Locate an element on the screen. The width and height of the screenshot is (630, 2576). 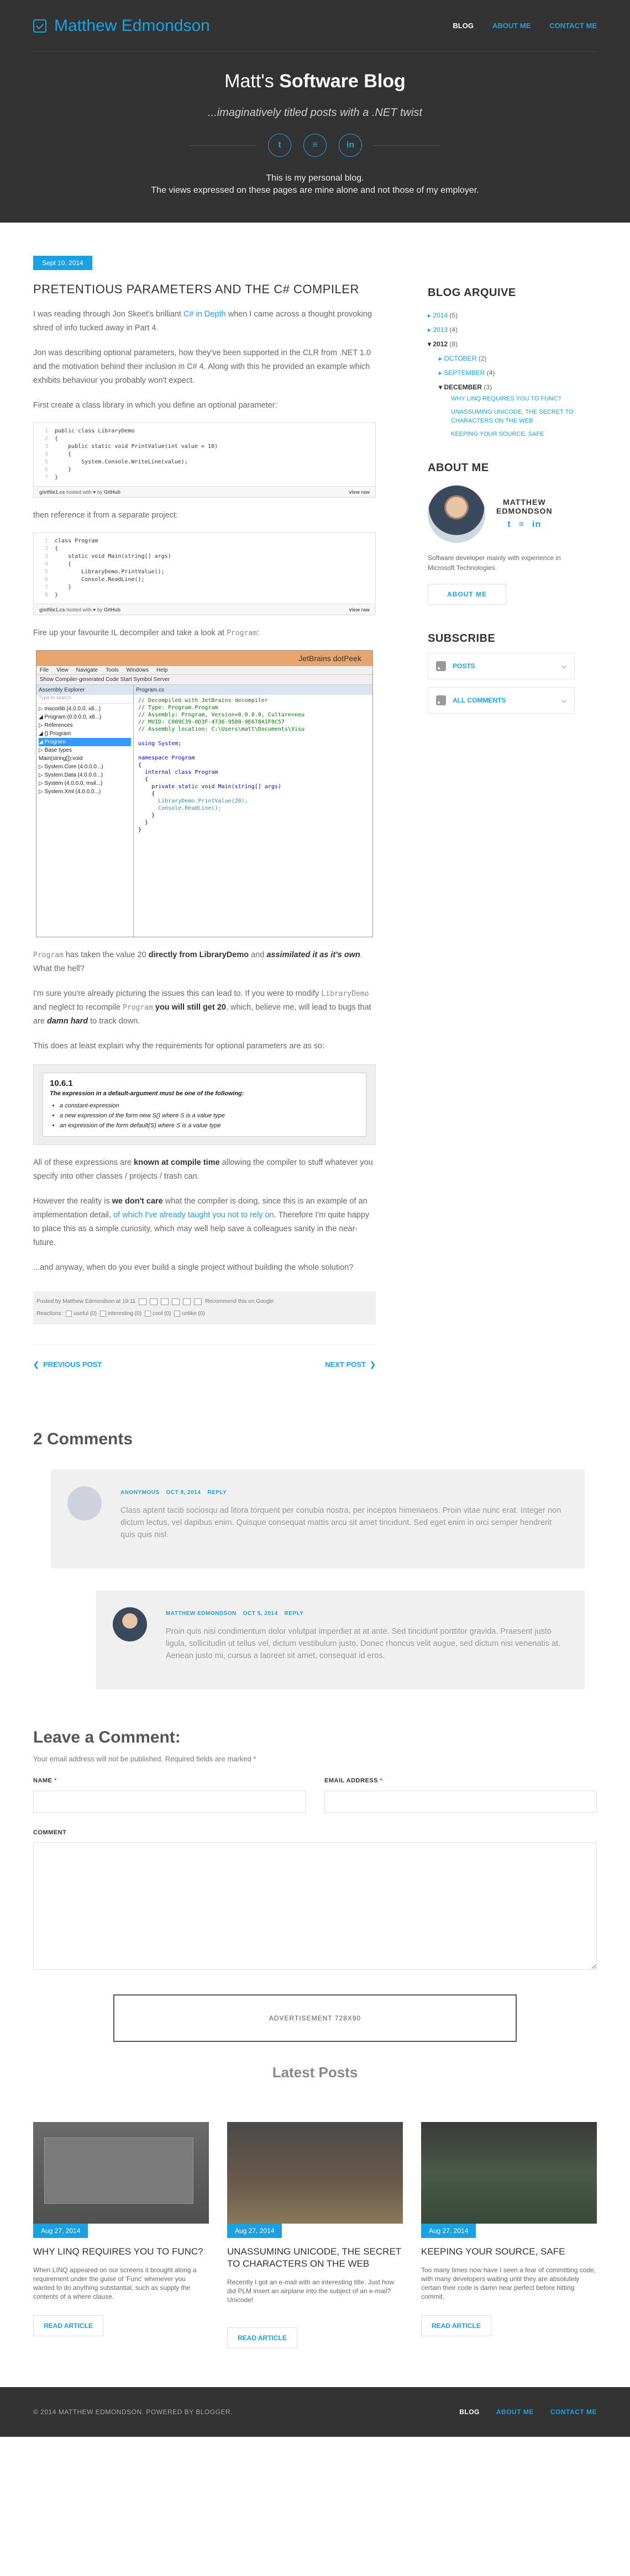
rss-icon is located at coordinates (441, 700).